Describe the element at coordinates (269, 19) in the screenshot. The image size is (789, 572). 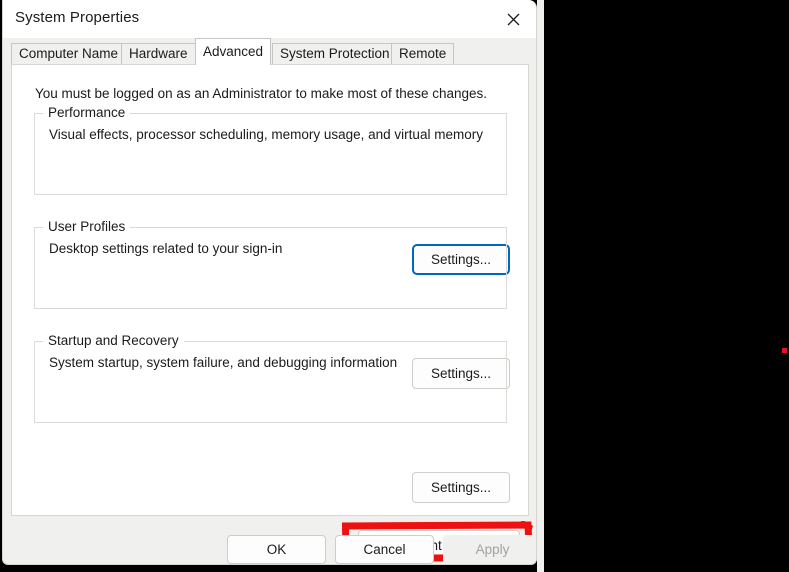
I see `title-bar: System Properties` at that location.